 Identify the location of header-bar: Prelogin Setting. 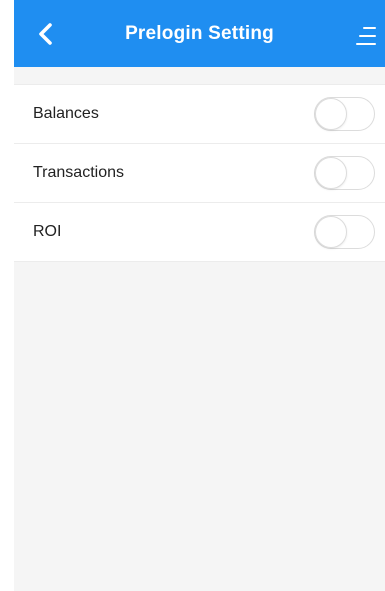
(199, 33).